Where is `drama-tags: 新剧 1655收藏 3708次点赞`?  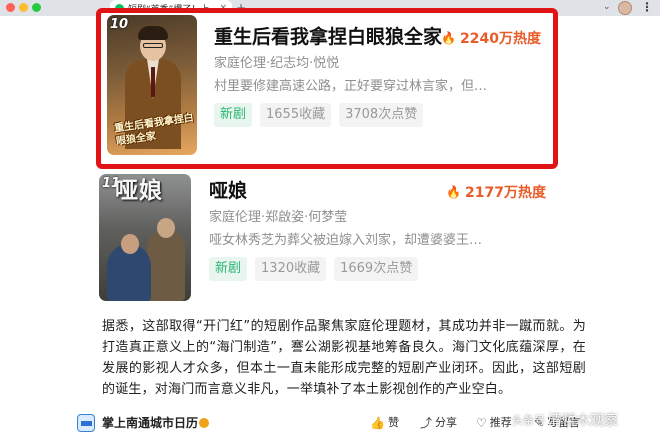 drama-tags: 新剧 1655收藏 3708次点赞 is located at coordinates (379, 115).